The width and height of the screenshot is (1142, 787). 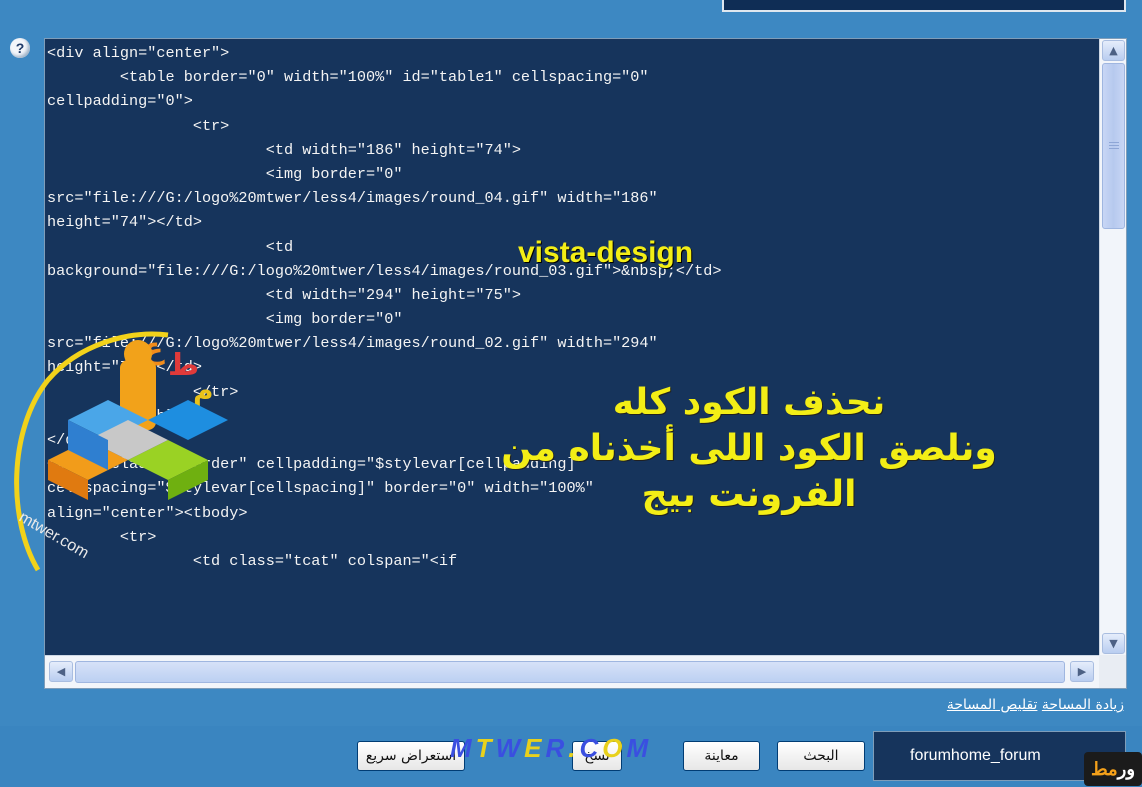 What do you see at coordinates (1126, 768) in the screenshot?
I see `corner-logo-part-b: ور` at bounding box center [1126, 768].